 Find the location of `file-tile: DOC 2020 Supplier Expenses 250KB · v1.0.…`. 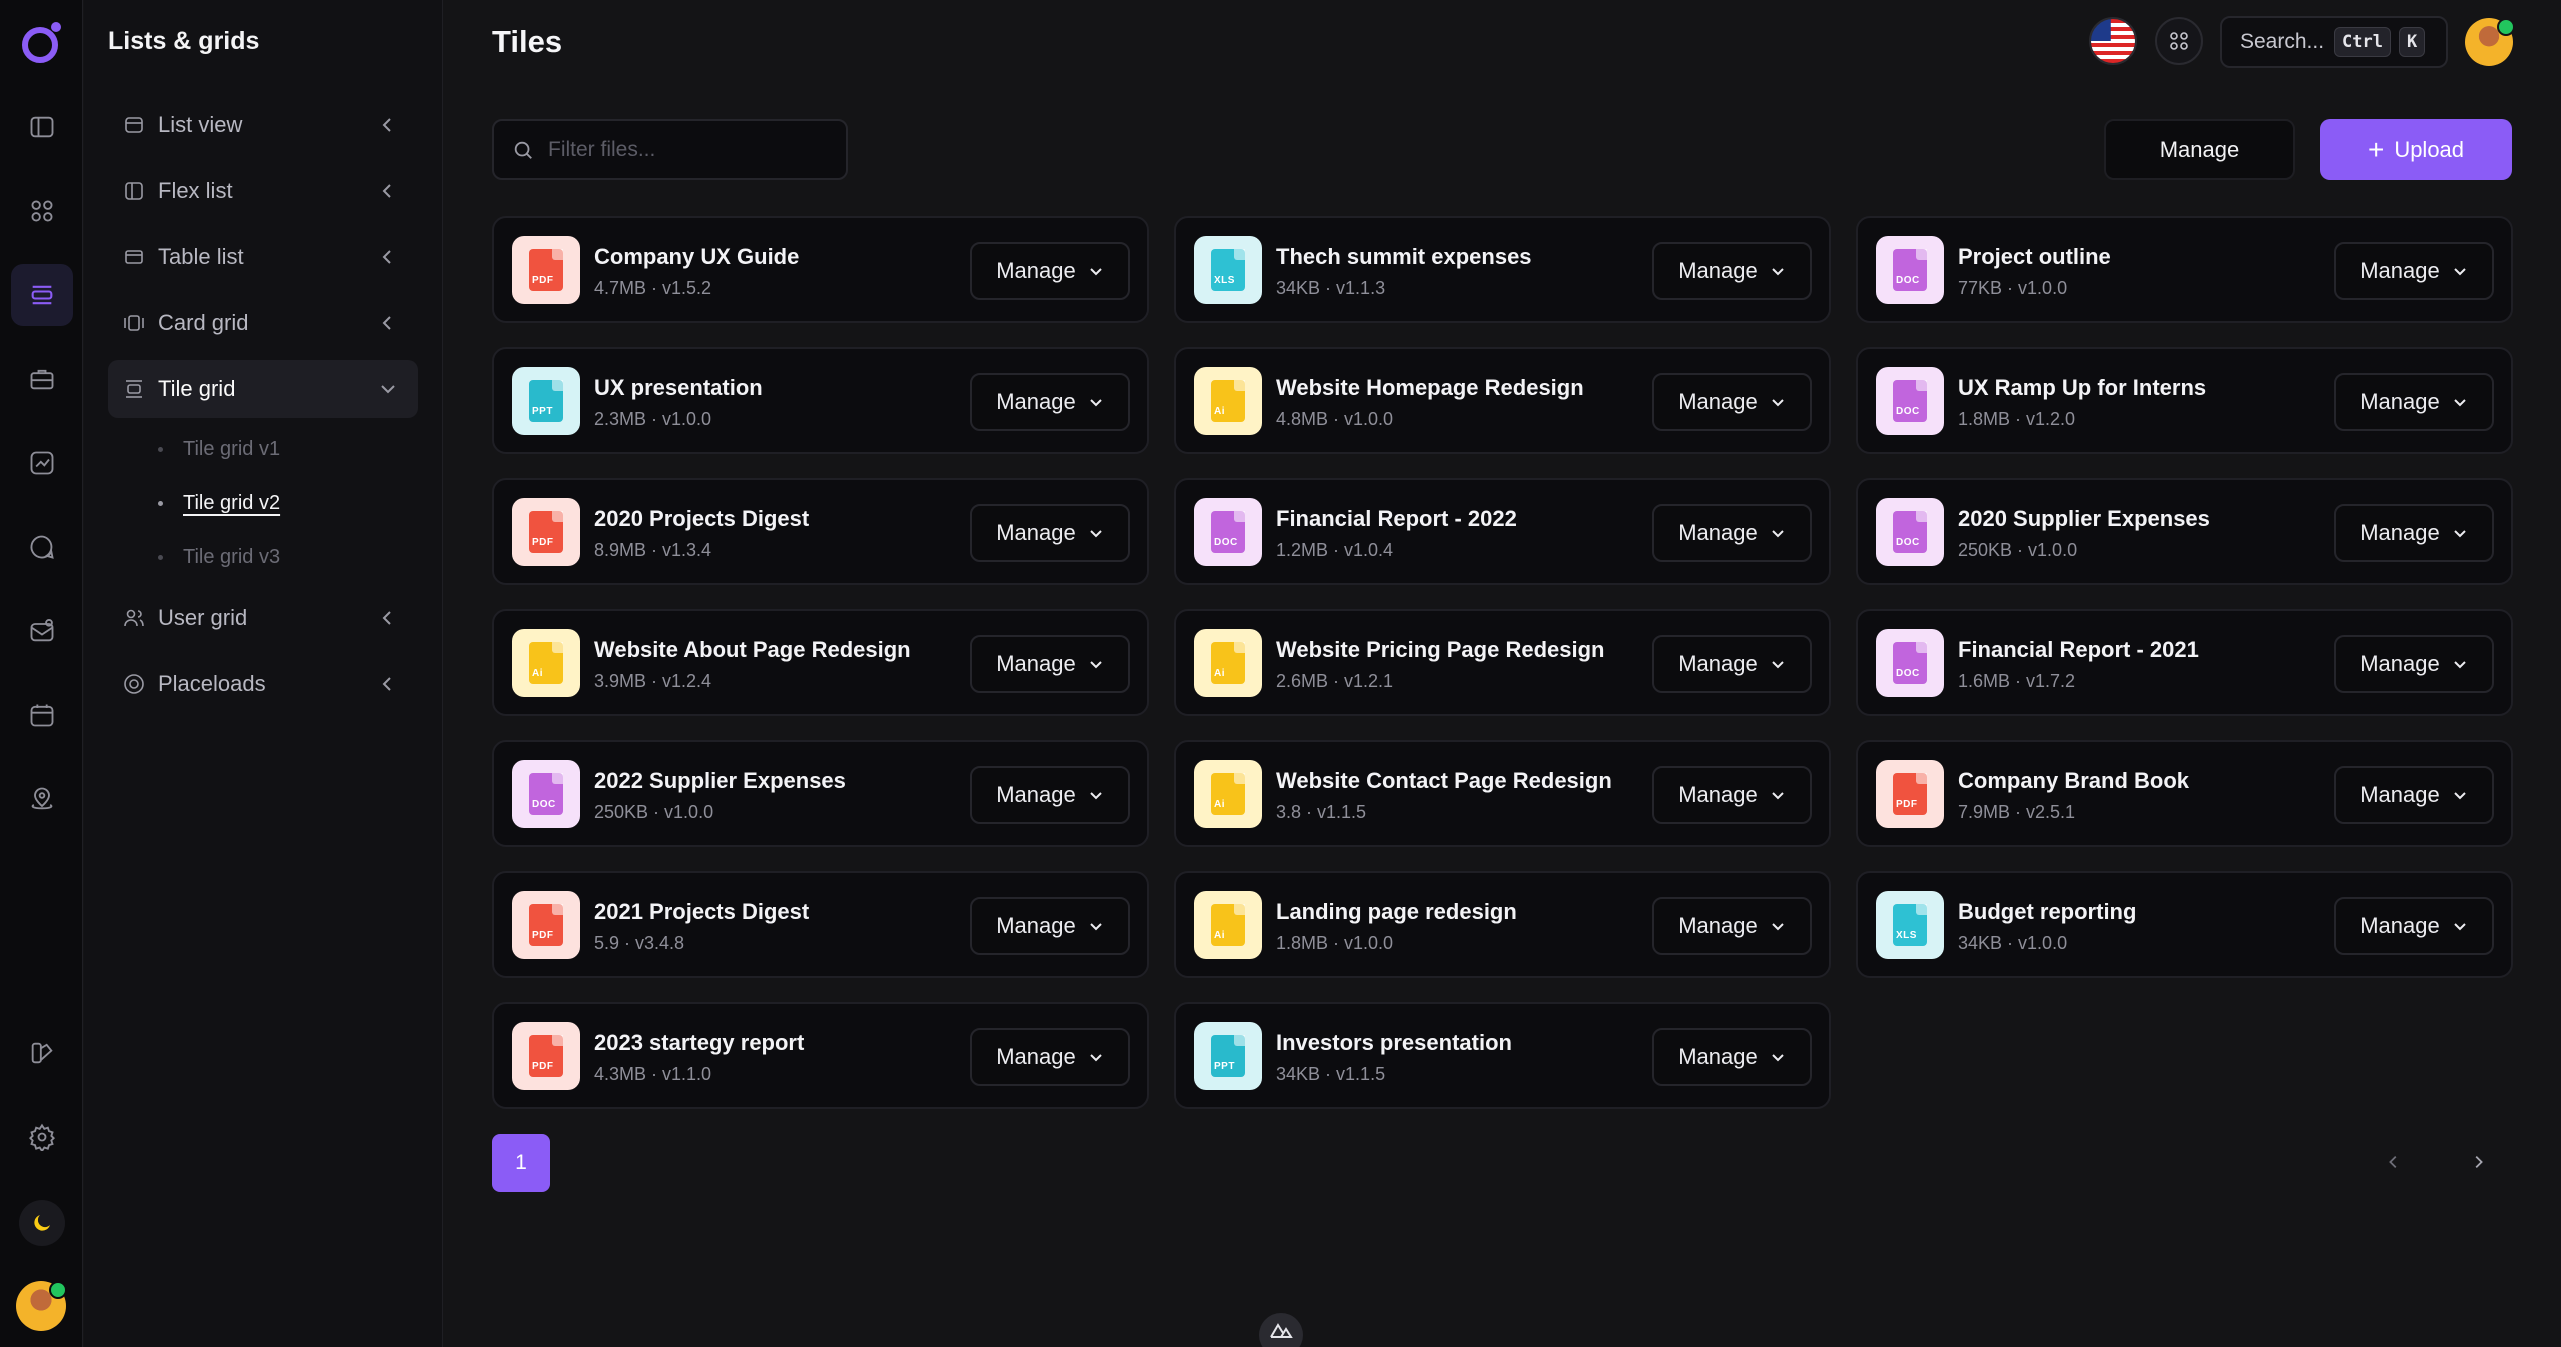

file-tile: DOC 2020 Supplier Expenses 250KB · v1.0.… is located at coordinates (2184, 531).